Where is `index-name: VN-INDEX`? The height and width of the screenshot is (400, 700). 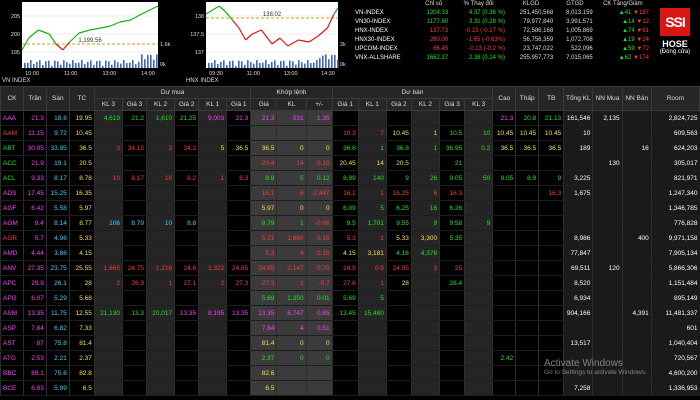
index-name: VN-INDEX is located at coordinates (369, 13).